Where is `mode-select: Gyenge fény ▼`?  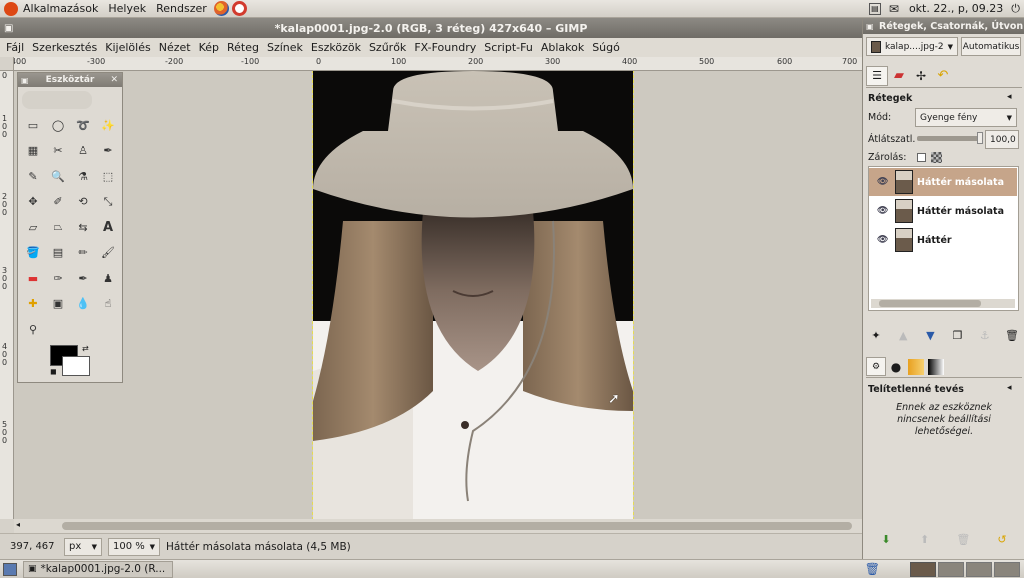
mode-select: Gyenge fény ▼ is located at coordinates (966, 117).